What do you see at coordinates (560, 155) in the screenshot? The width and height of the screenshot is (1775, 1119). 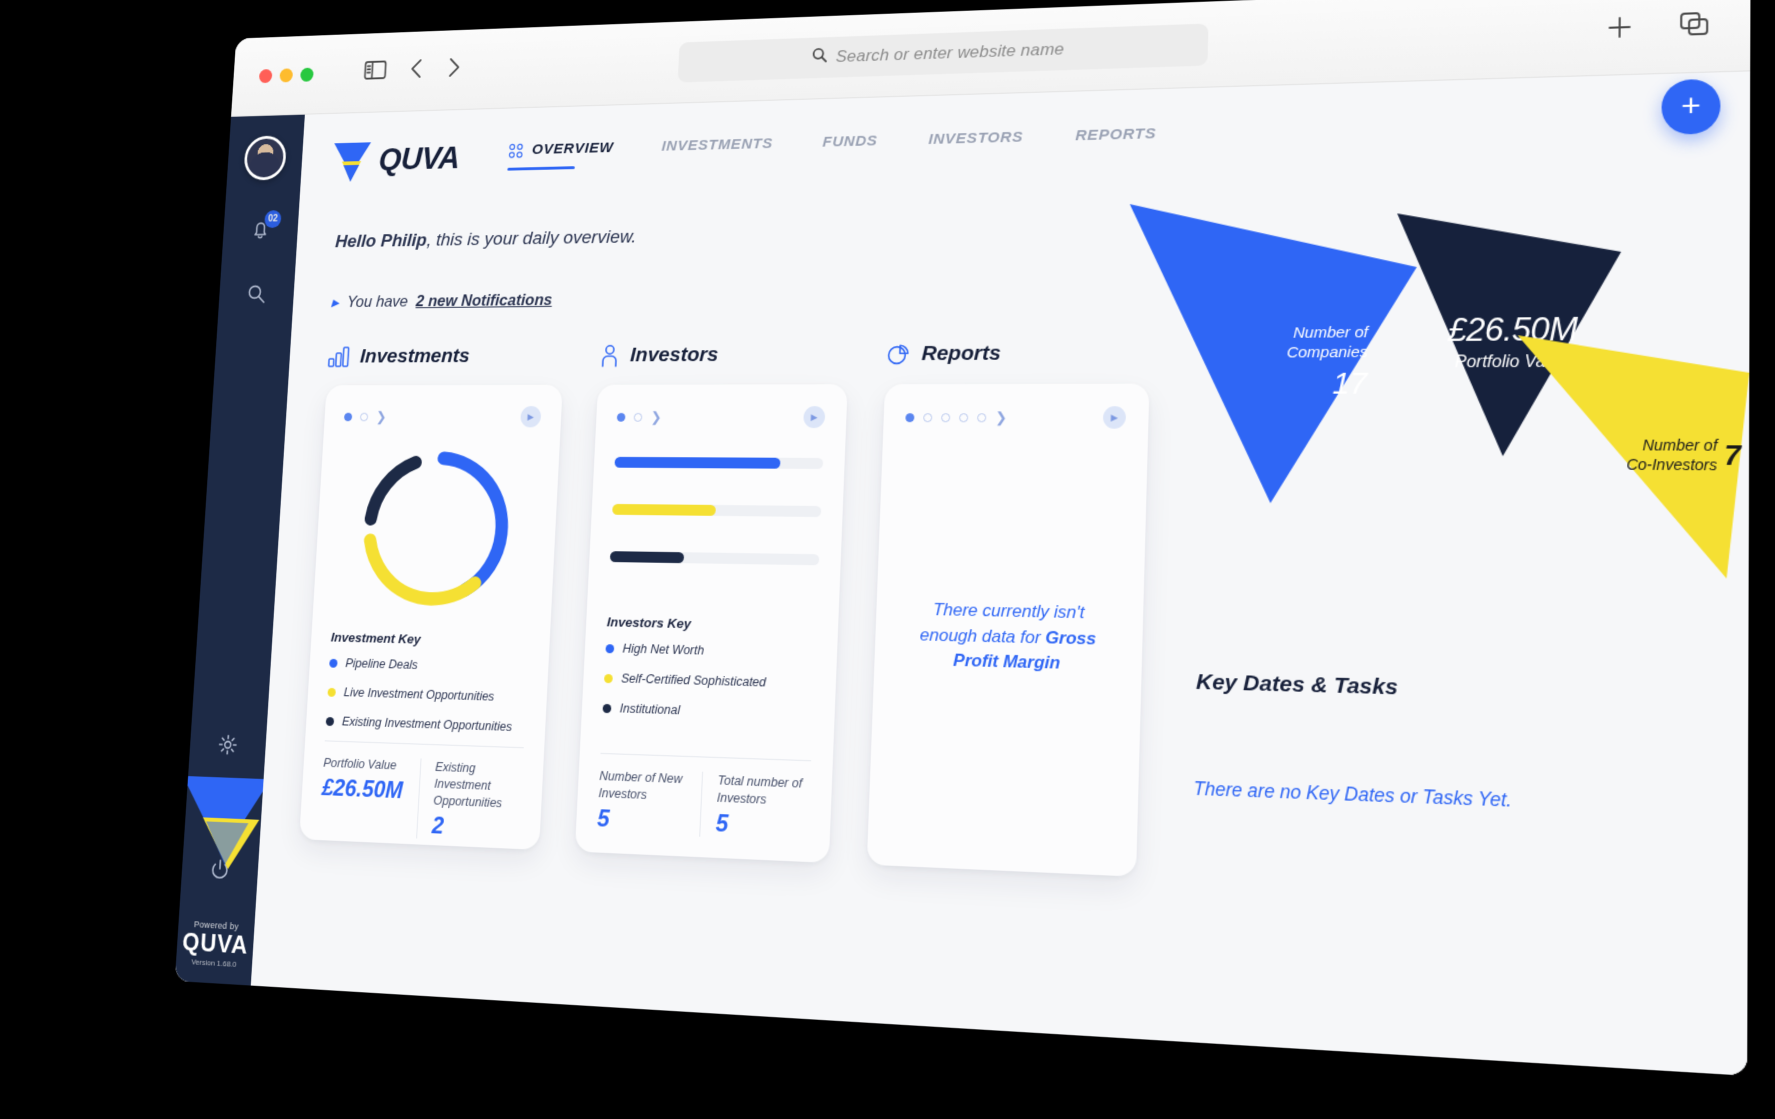 I see `tab-overview: OVERVIEW` at bounding box center [560, 155].